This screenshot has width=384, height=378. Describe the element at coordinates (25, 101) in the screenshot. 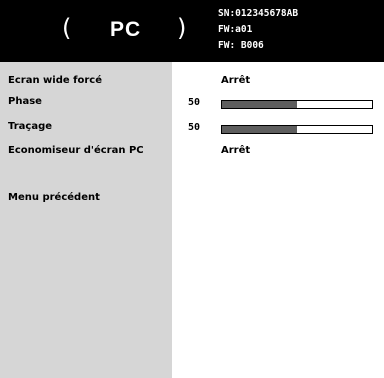

I see `menu-item-phase: Phase` at that location.